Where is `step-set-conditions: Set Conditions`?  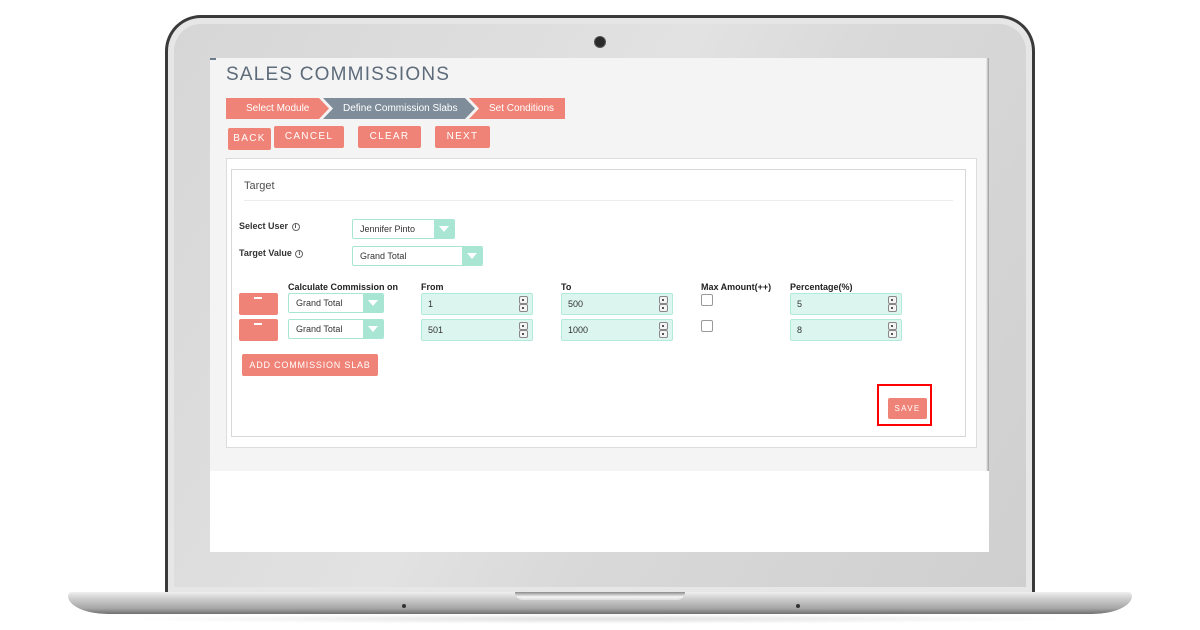 step-set-conditions: Set Conditions is located at coordinates (517, 108).